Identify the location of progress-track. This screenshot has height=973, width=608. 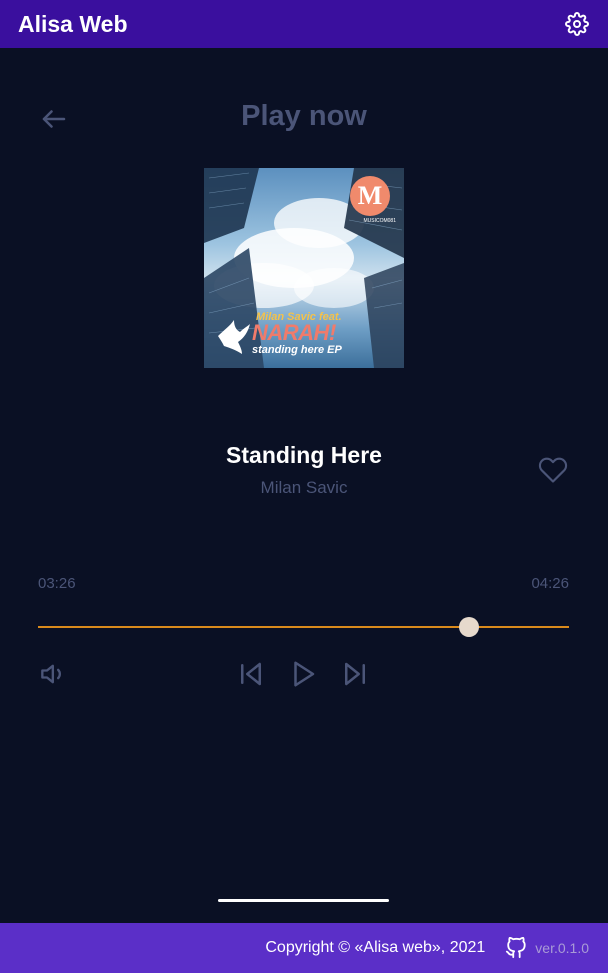
(303, 627).